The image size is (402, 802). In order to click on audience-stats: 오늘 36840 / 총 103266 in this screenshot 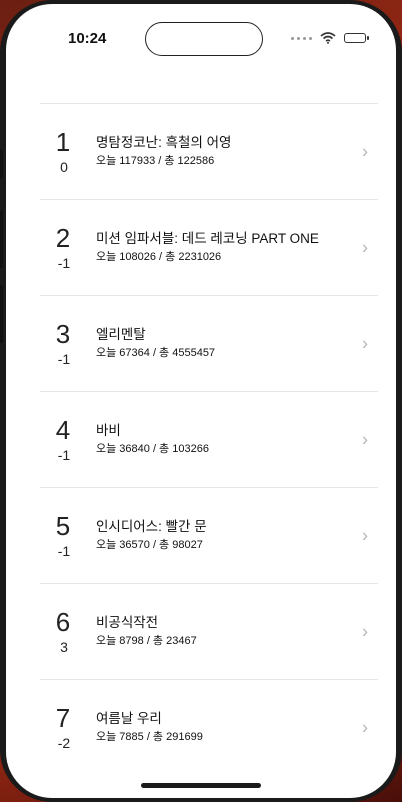, I will do `click(152, 449)`.